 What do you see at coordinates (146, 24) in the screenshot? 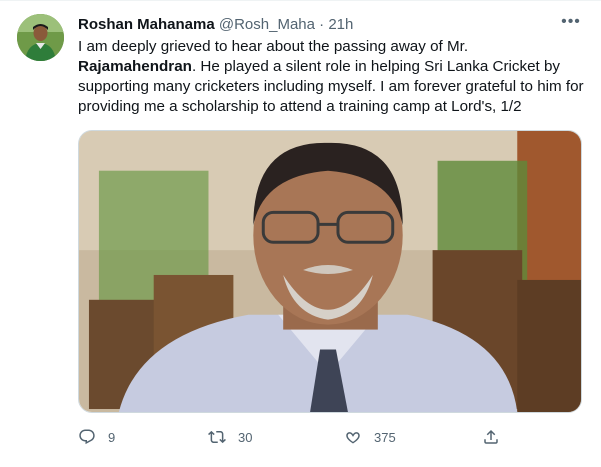
I see `author-name: Roshan Mahanama` at bounding box center [146, 24].